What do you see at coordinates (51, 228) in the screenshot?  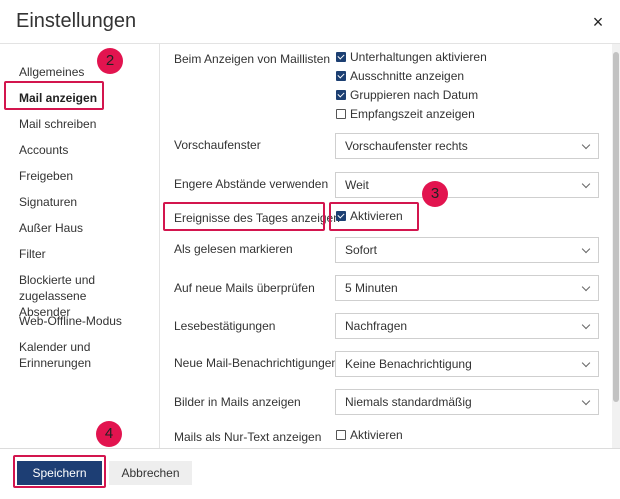 I see `sidebar-item-ausser-haus: Außer Haus` at bounding box center [51, 228].